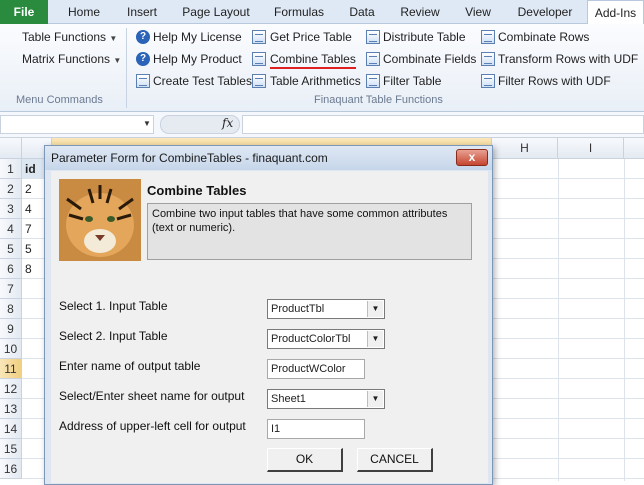 The height and width of the screenshot is (485, 644). Describe the element at coordinates (152, 426) in the screenshot. I see `field-label-output-address: Address of upper-left cell for output` at that location.